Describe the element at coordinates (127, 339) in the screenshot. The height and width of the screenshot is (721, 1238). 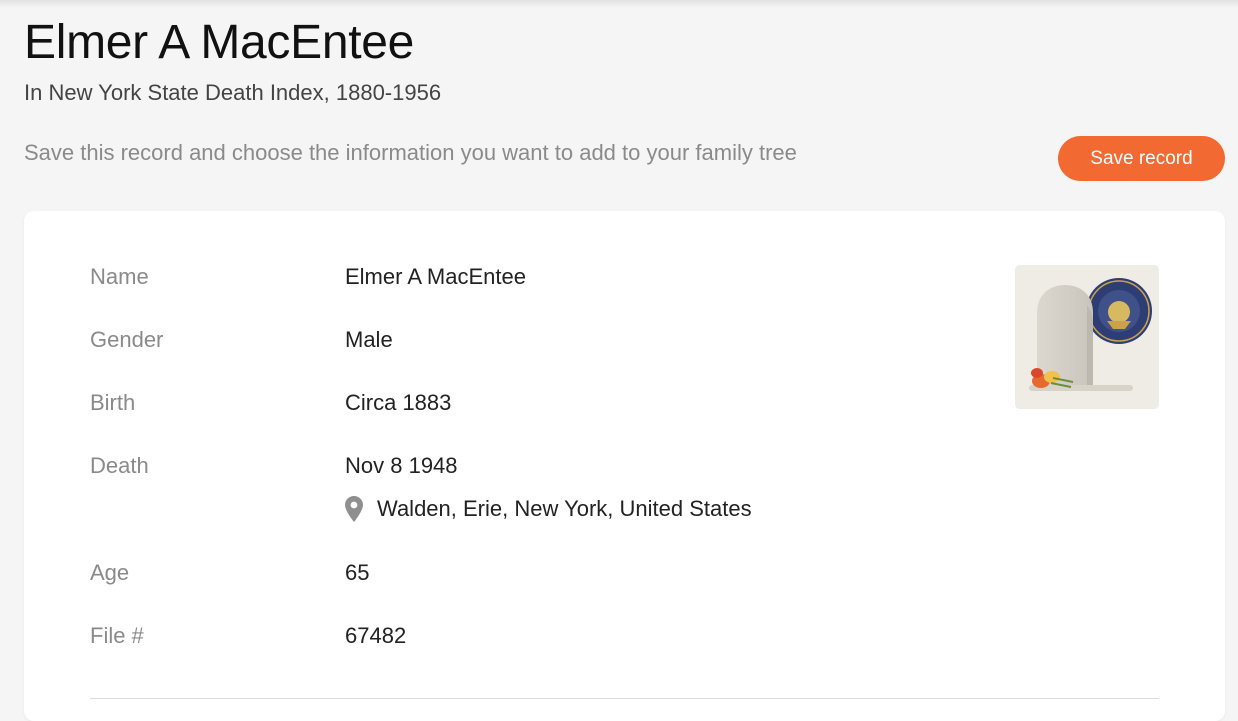
I see `gender-label: Gender` at that location.